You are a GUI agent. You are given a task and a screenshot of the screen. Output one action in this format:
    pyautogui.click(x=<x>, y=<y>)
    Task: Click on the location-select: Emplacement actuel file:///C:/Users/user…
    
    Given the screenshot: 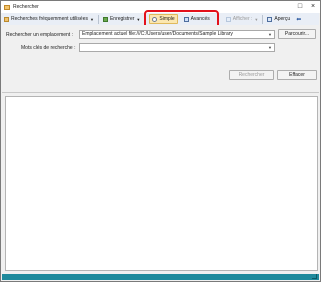 What is the action you would take?
    pyautogui.click(x=177, y=34)
    